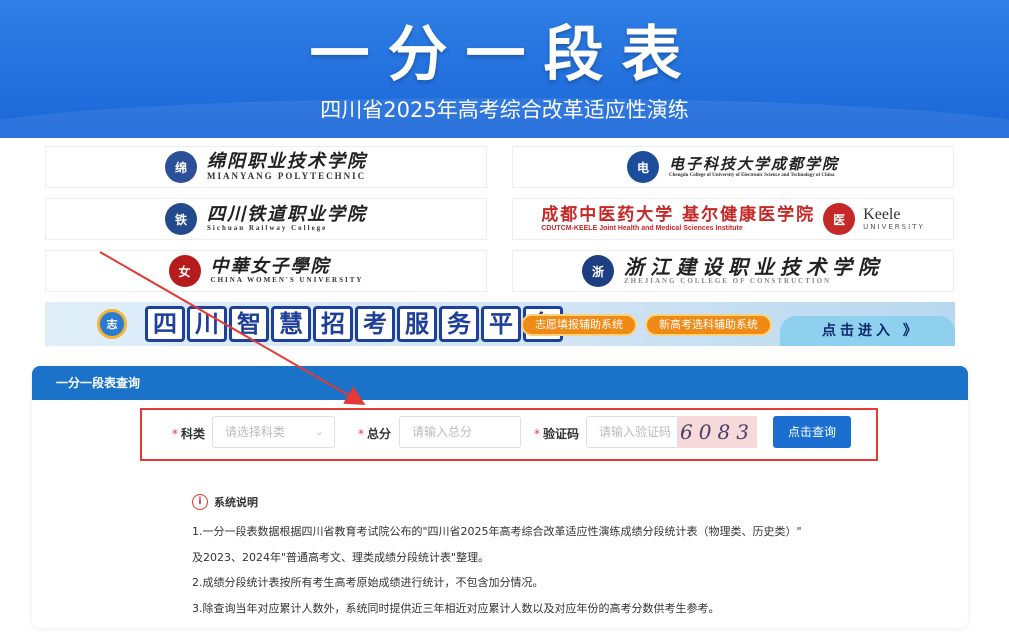 Image resolution: width=1009 pixels, height=638 pixels. What do you see at coordinates (184, 271) in the screenshot?
I see `school-seal-icon: 女` at bounding box center [184, 271].